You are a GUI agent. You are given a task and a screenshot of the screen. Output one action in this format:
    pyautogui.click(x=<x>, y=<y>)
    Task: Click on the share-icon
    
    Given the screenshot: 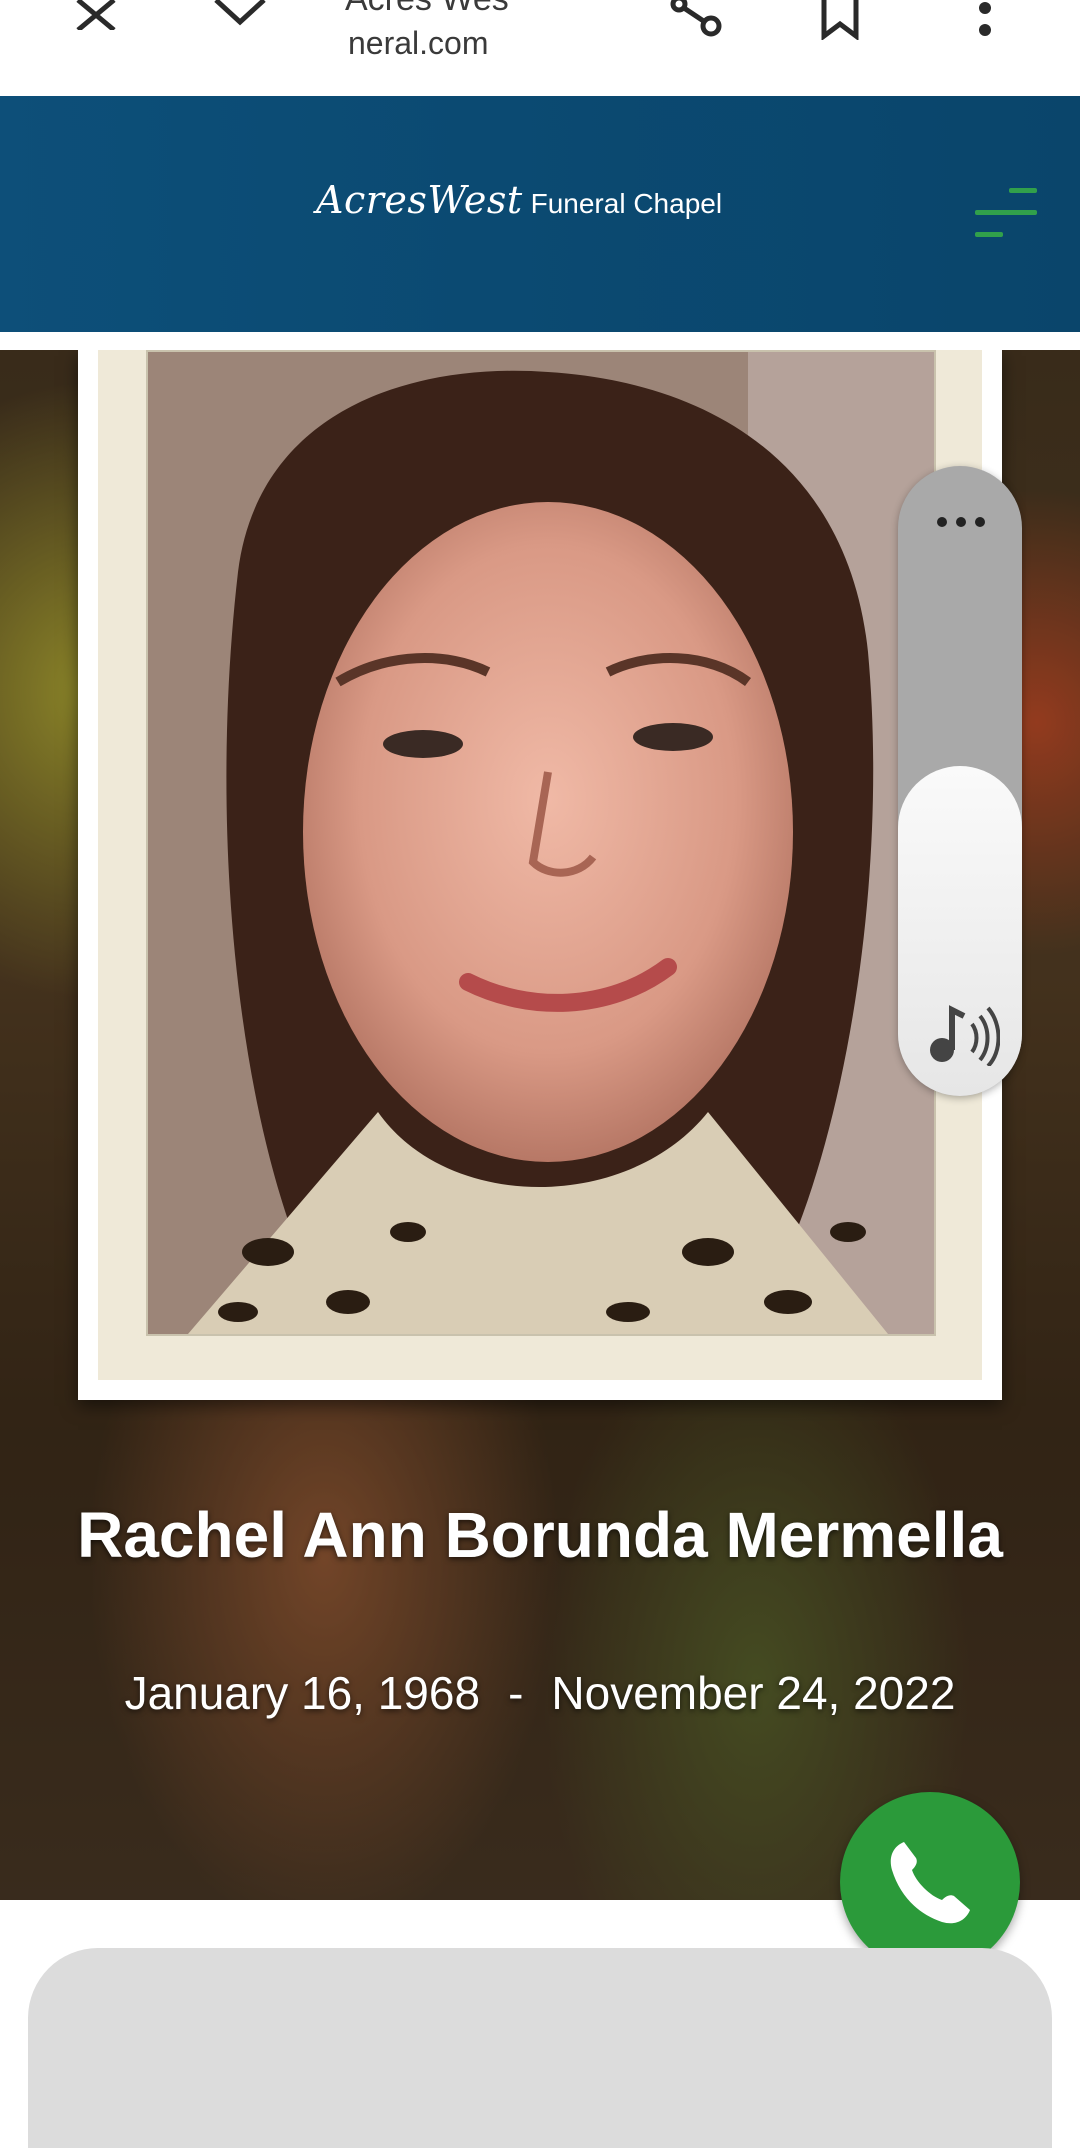 What is the action you would take?
    pyautogui.click(x=695, y=21)
    